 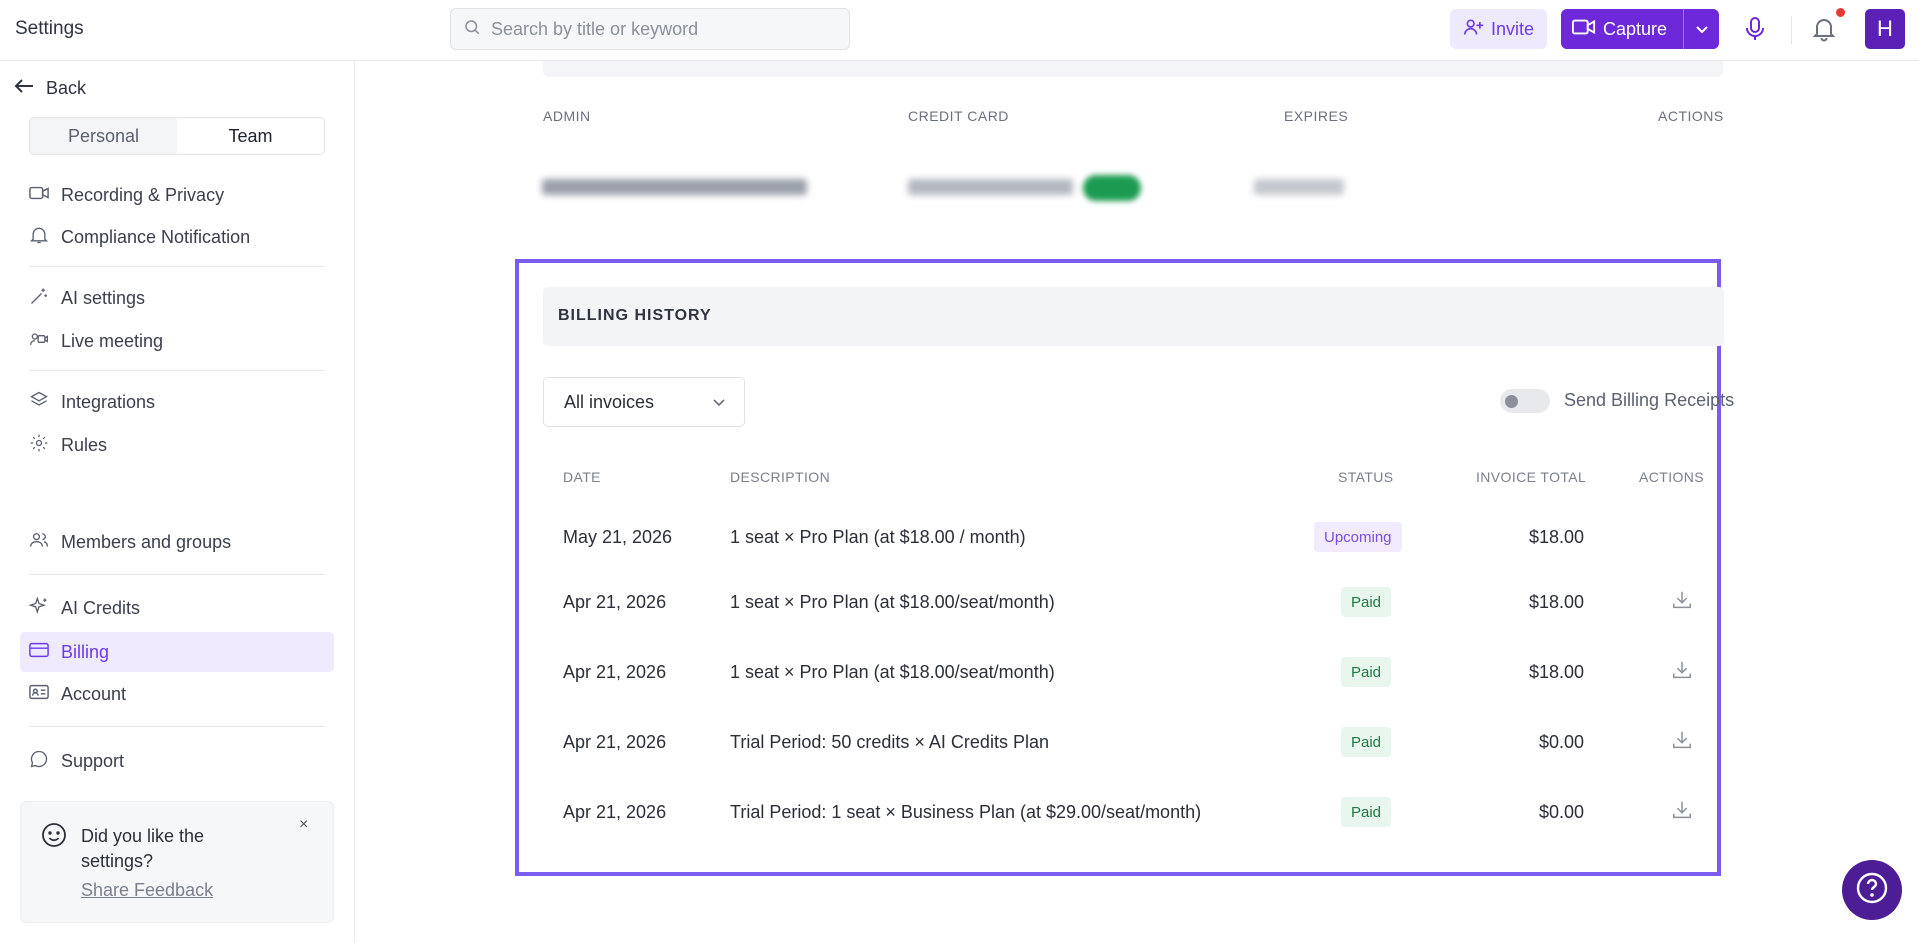 What do you see at coordinates (39, 298) in the screenshot?
I see `magic-wand-icon` at bounding box center [39, 298].